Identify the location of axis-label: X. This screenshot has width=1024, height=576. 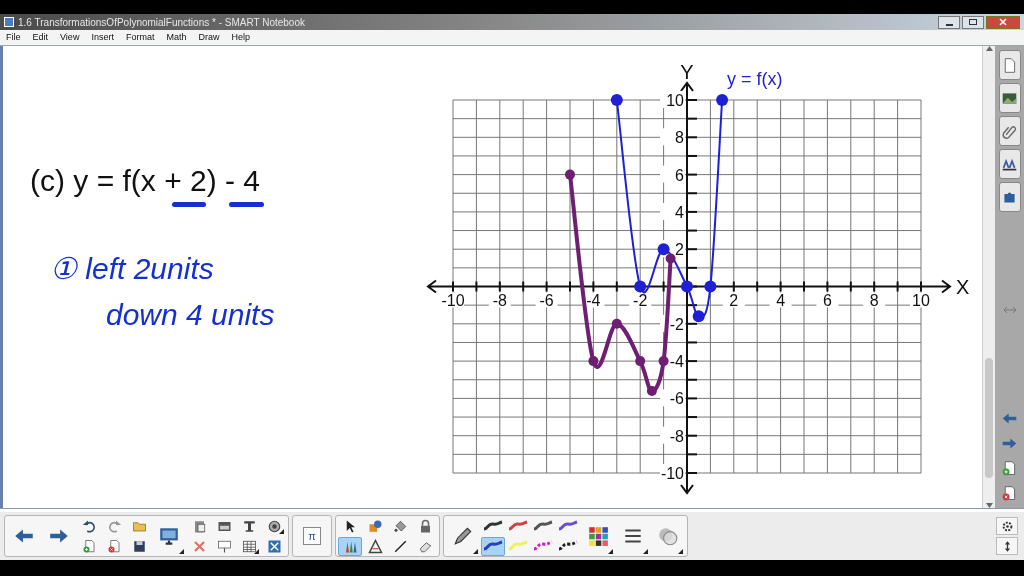
(963, 286).